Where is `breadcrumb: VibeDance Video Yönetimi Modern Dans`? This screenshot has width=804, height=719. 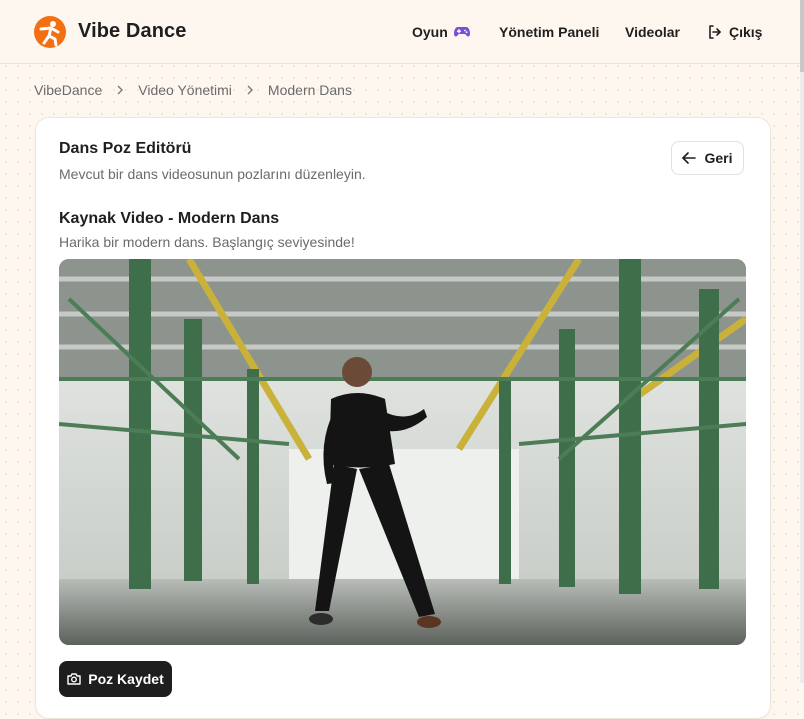
breadcrumb: VibeDance Video Yönetimi Modern Dans is located at coordinates (193, 90).